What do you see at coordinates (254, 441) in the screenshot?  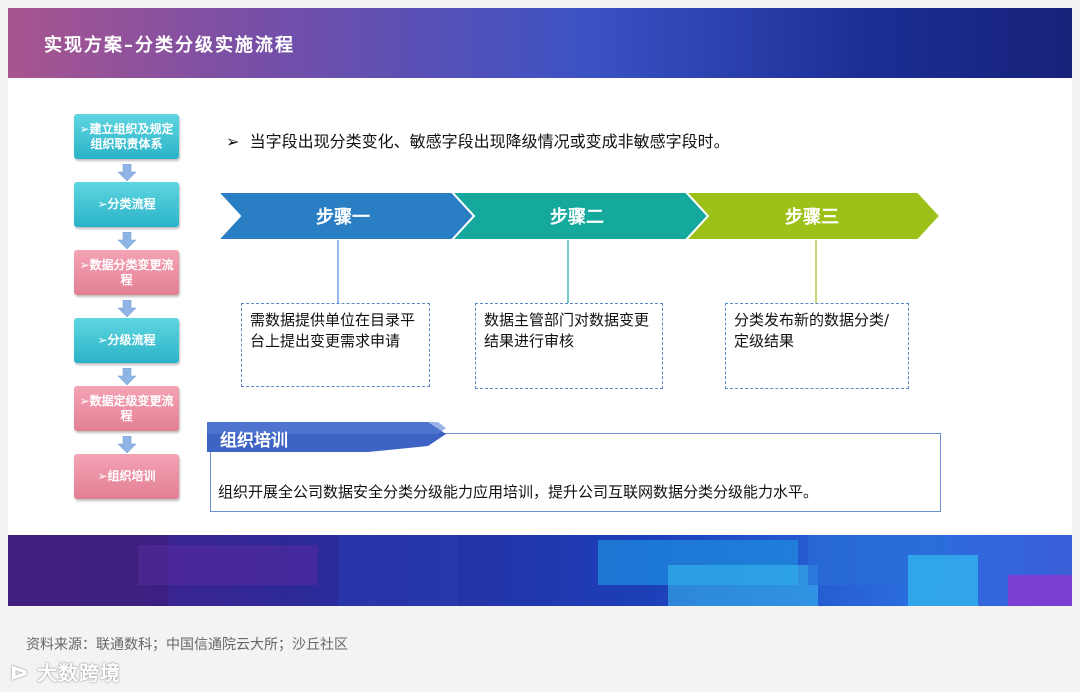 I see `training-title: 组织培训` at bounding box center [254, 441].